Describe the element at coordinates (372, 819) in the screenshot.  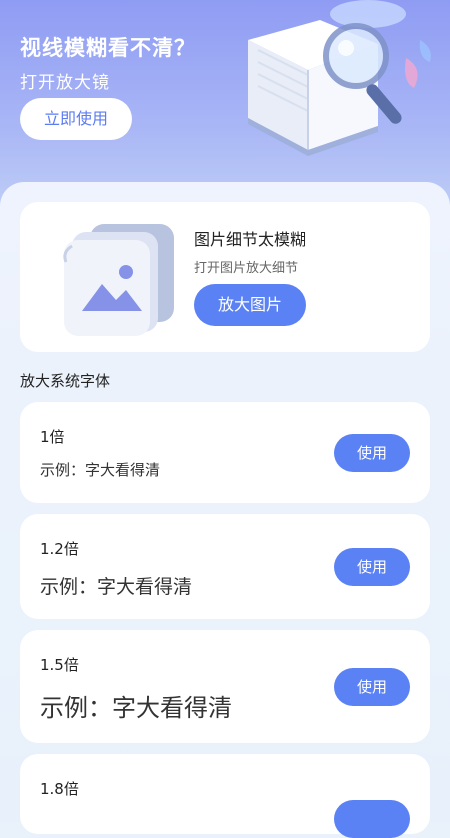
I see `use-font-button` at that location.